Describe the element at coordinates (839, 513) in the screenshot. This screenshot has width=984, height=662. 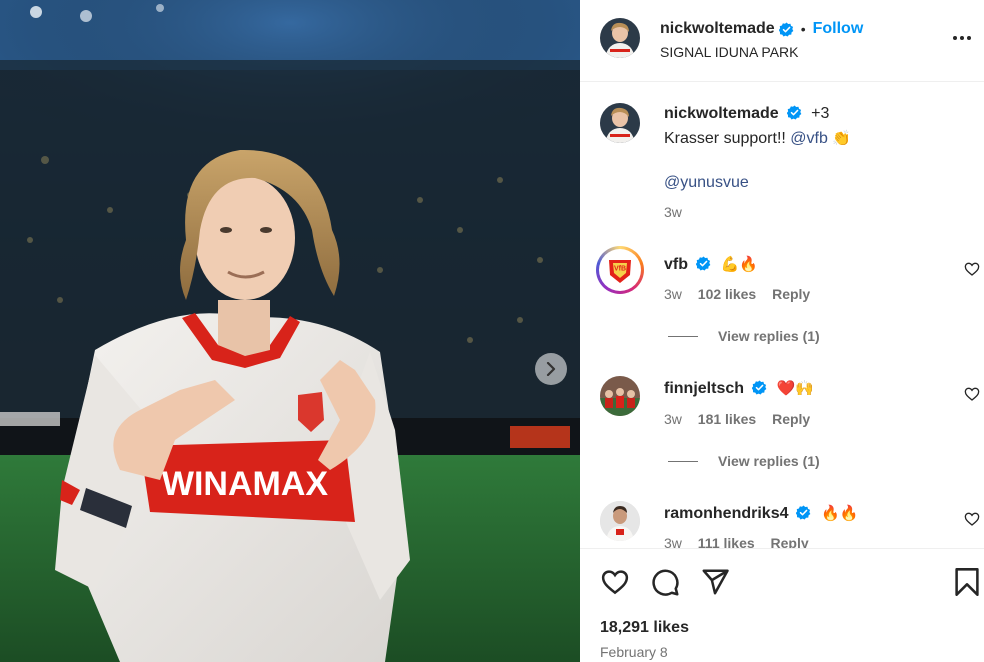
I see `comment-emoji-ramonhendriks4: 🔥🔥` at that location.